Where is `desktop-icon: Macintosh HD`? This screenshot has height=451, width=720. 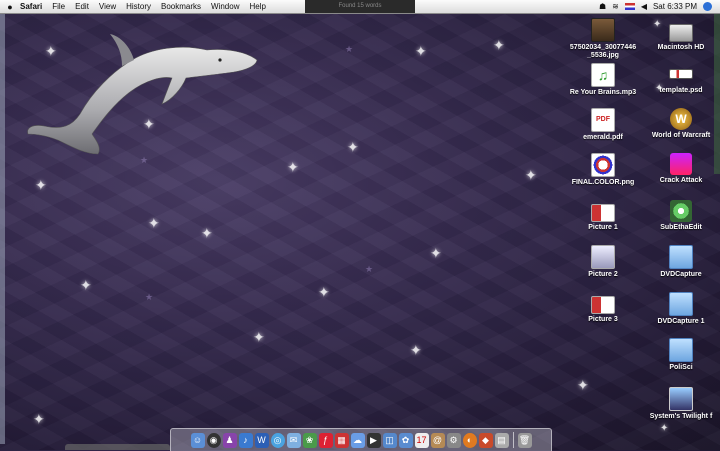
desktop-icon: Macintosh HD is located at coordinates (681, 35).